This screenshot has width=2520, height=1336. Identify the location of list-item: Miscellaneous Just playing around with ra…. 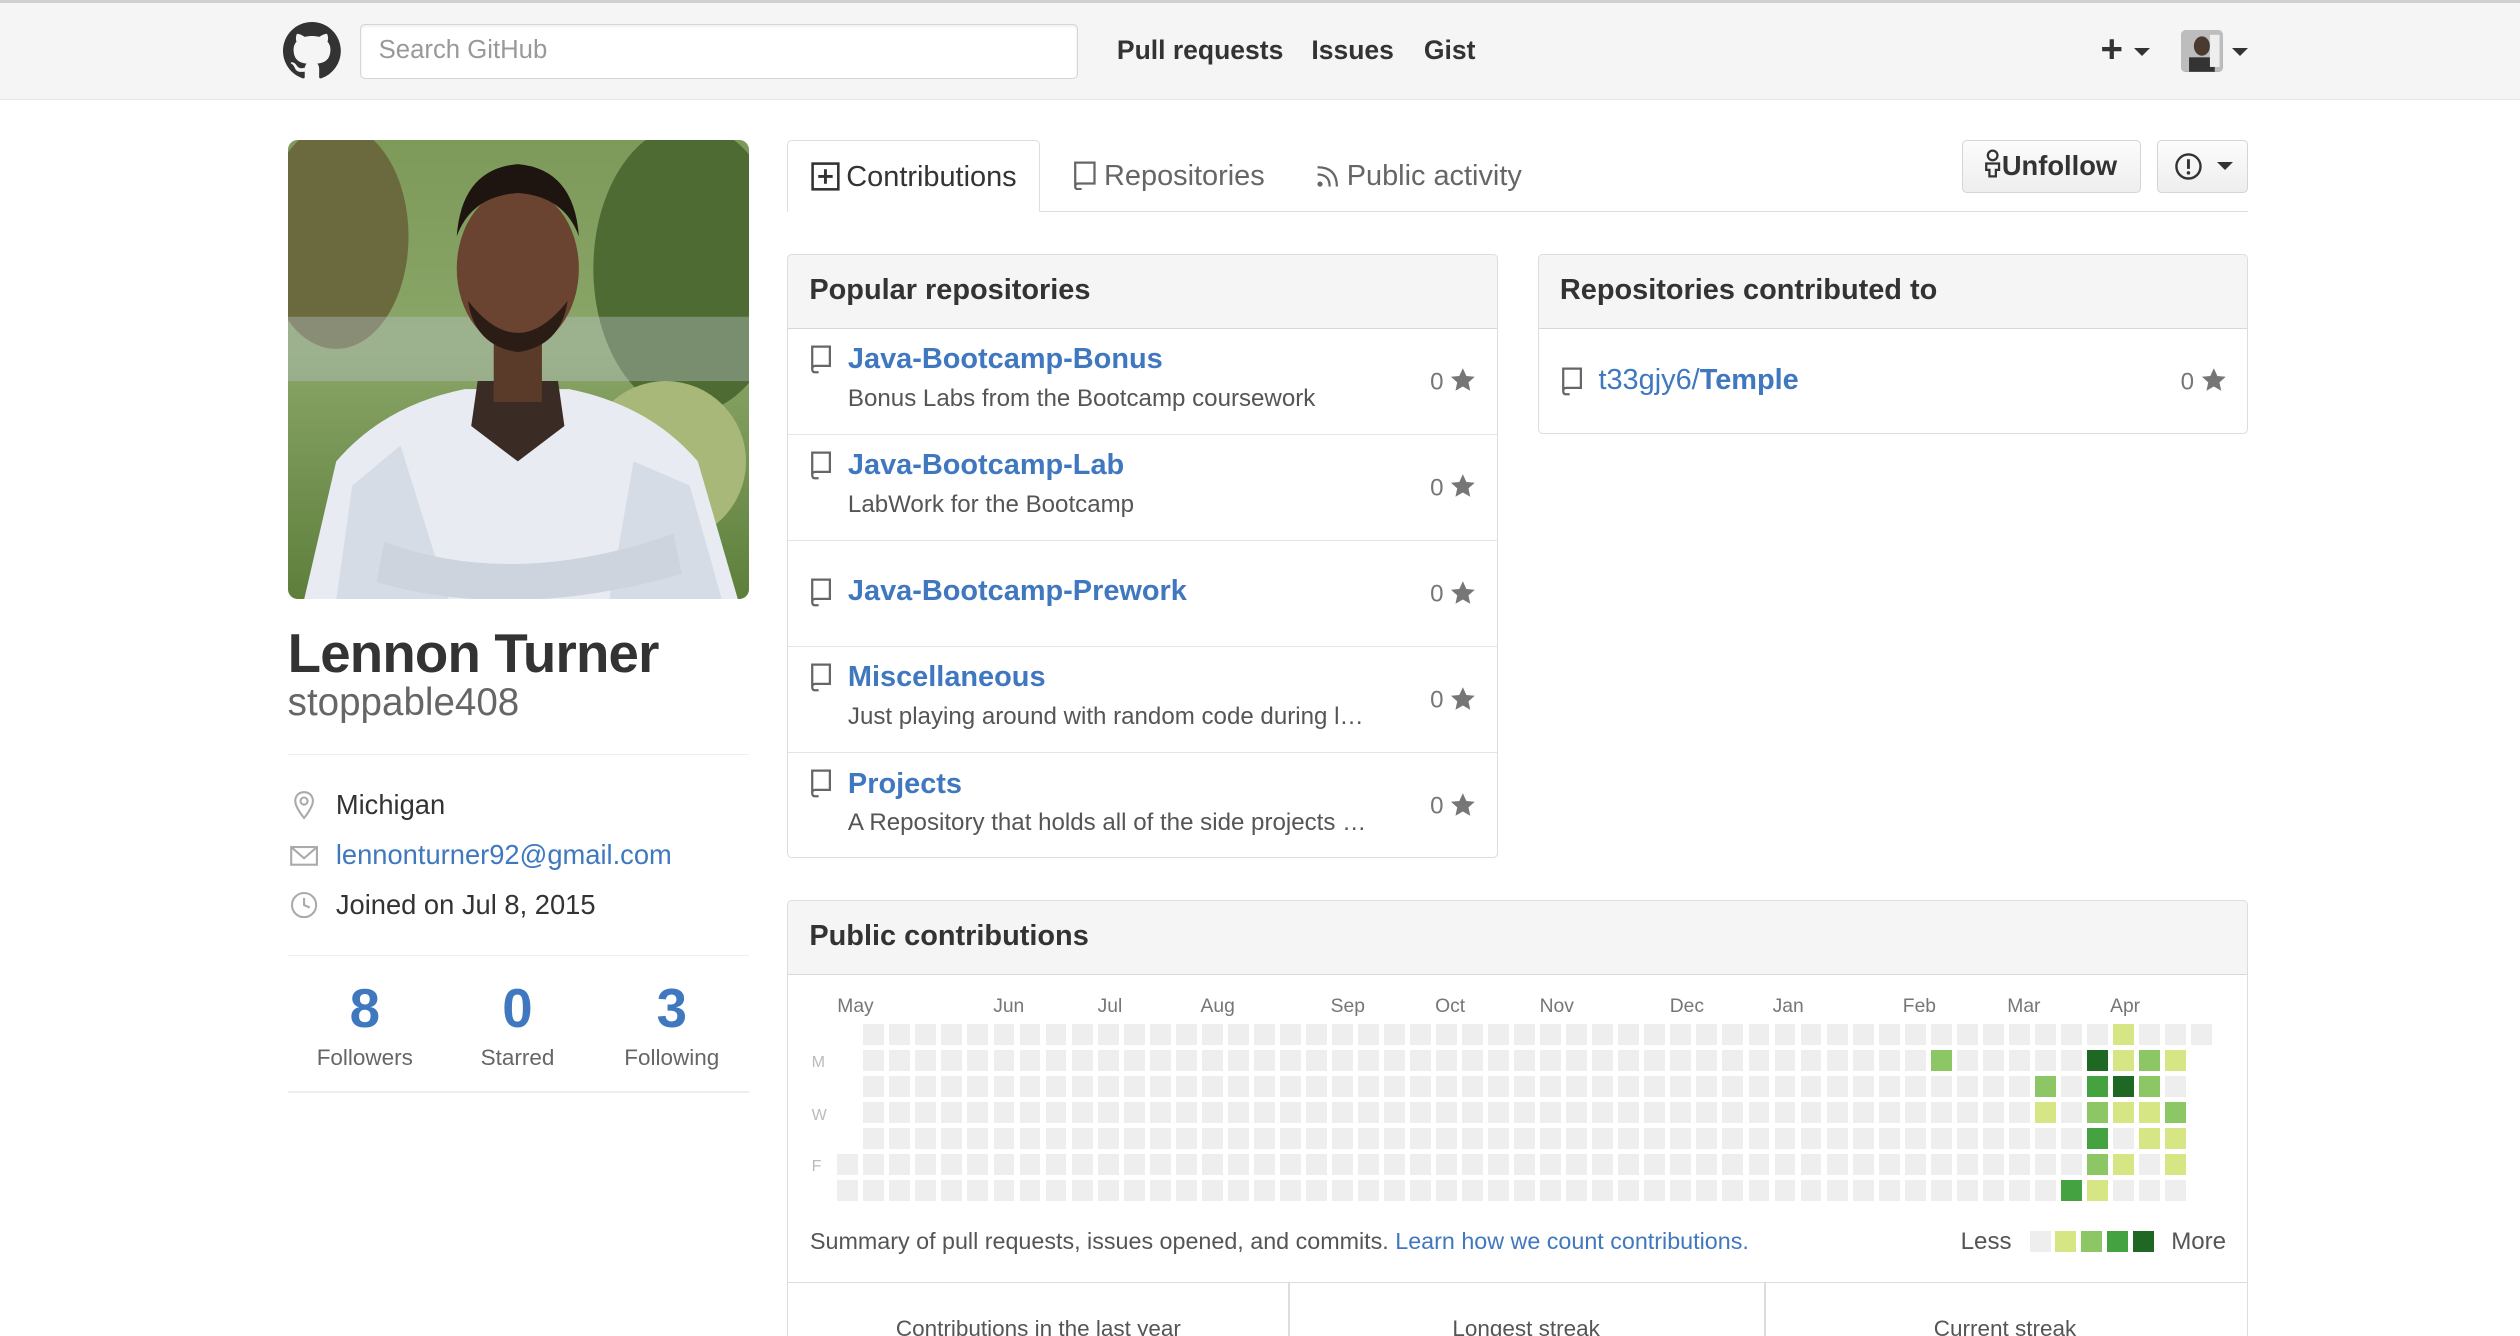
(1142, 700).